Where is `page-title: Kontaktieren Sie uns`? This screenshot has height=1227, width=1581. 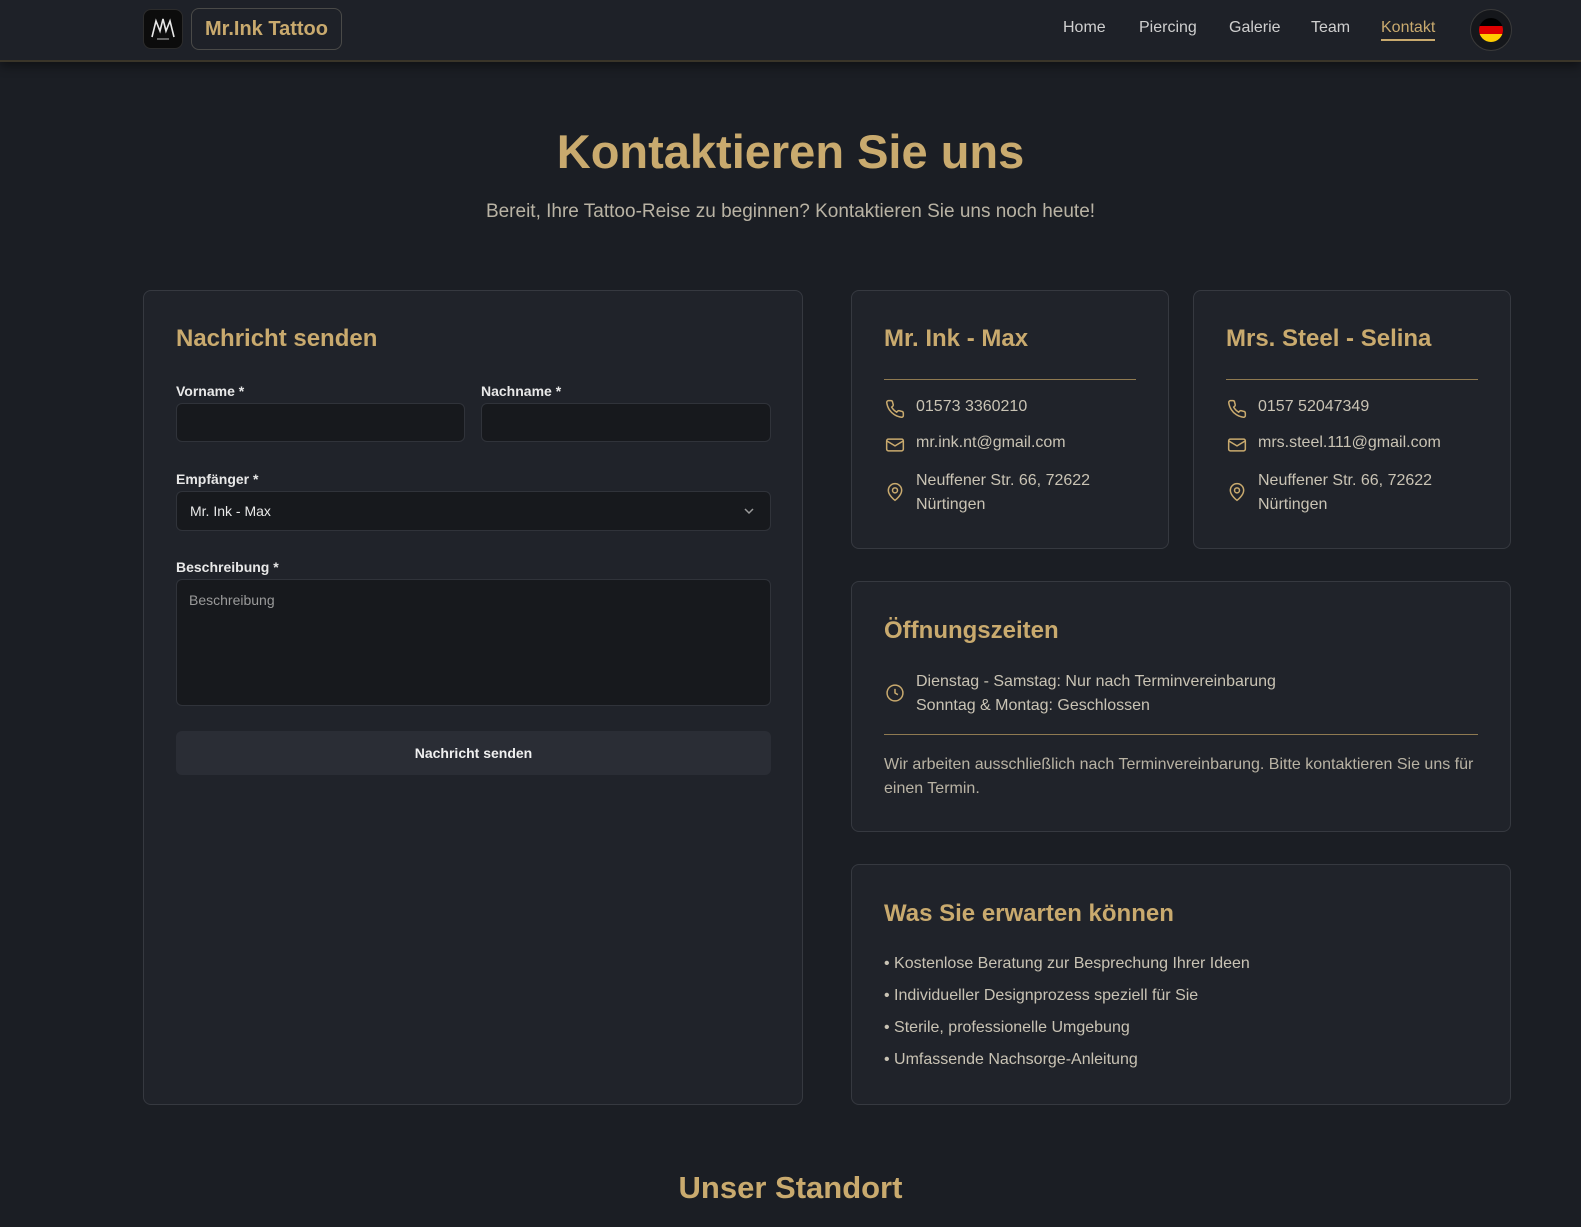
page-title: Kontaktieren Sie uns is located at coordinates (790, 151).